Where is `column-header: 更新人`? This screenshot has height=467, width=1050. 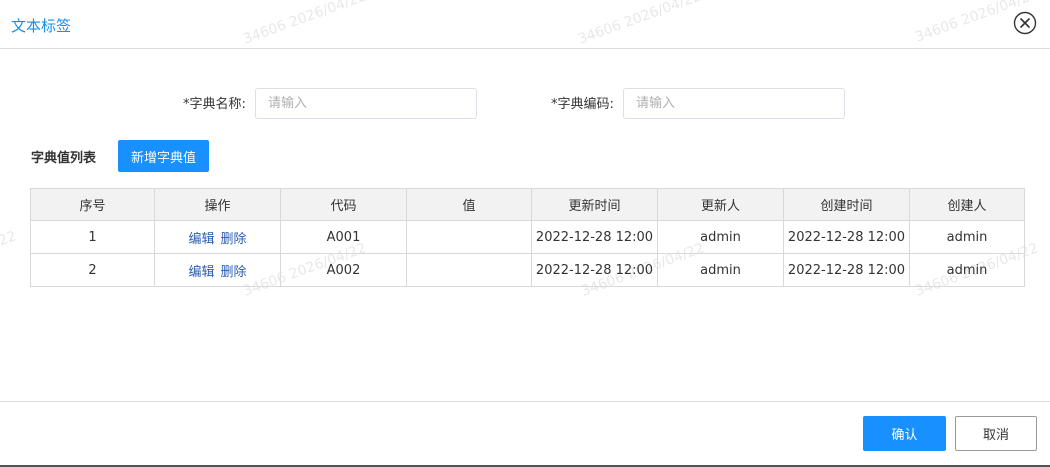 column-header: 更新人 is located at coordinates (720, 204).